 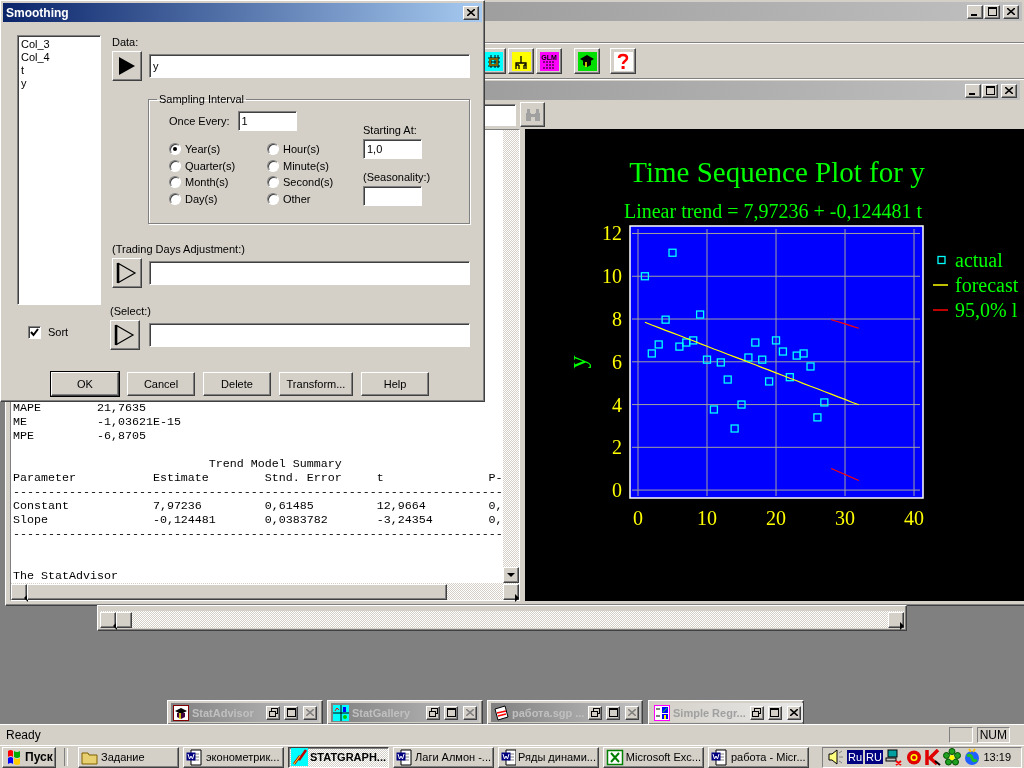 What do you see at coordinates (207, 182) in the screenshot?
I see `radio-label: Month(s)` at bounding box center [207, 182].